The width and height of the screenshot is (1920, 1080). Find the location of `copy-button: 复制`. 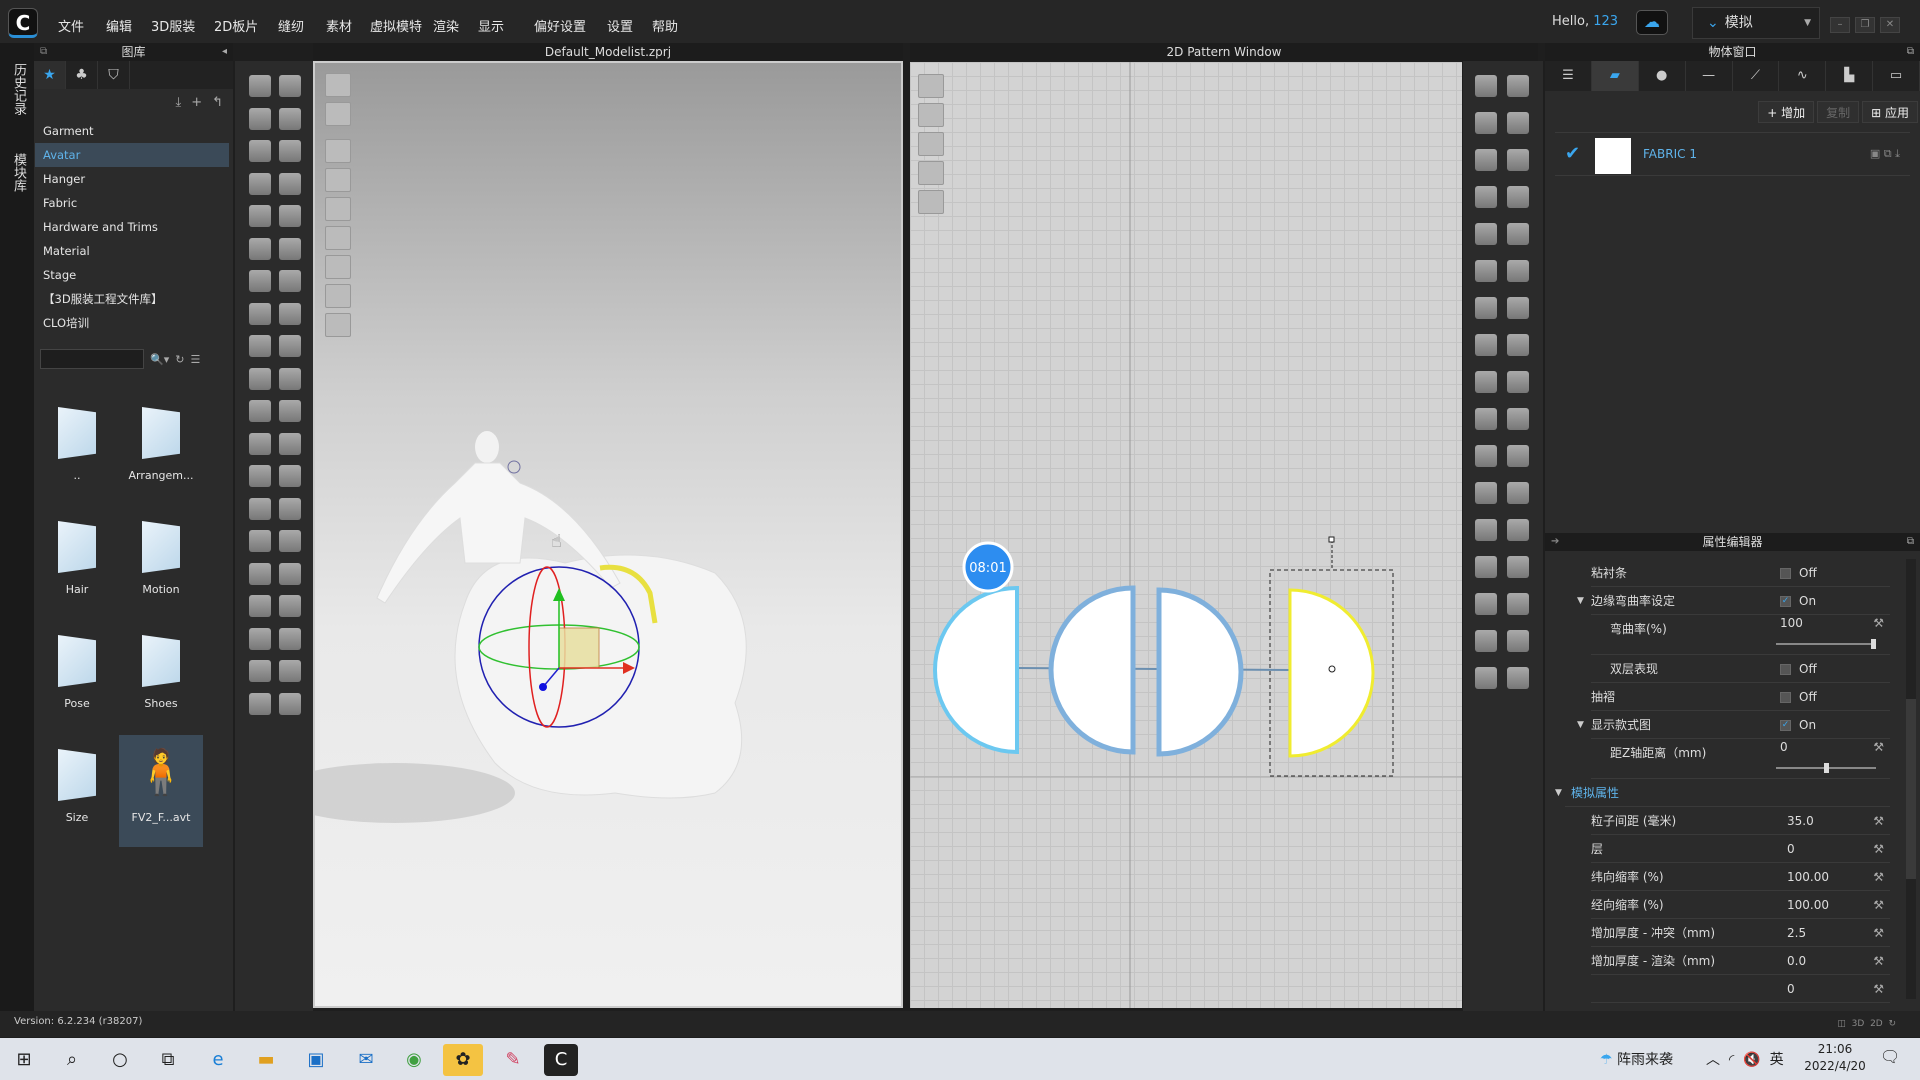

copy-button: 复制 is located at coordinates (1838, 112).